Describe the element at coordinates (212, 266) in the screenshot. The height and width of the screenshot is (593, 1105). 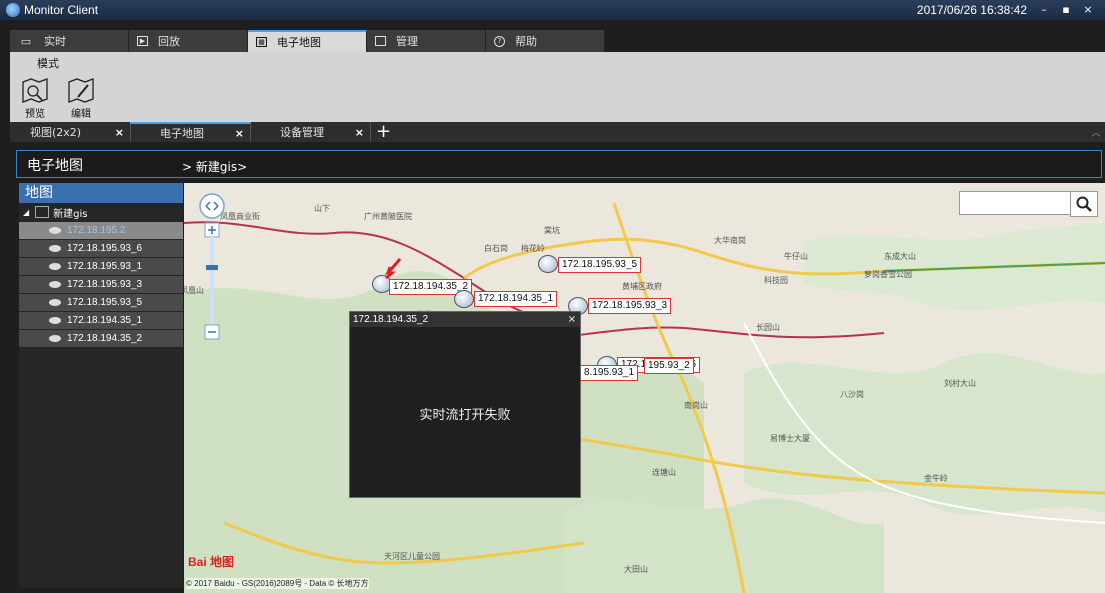
I see `zoom-slider-icon` at that location.